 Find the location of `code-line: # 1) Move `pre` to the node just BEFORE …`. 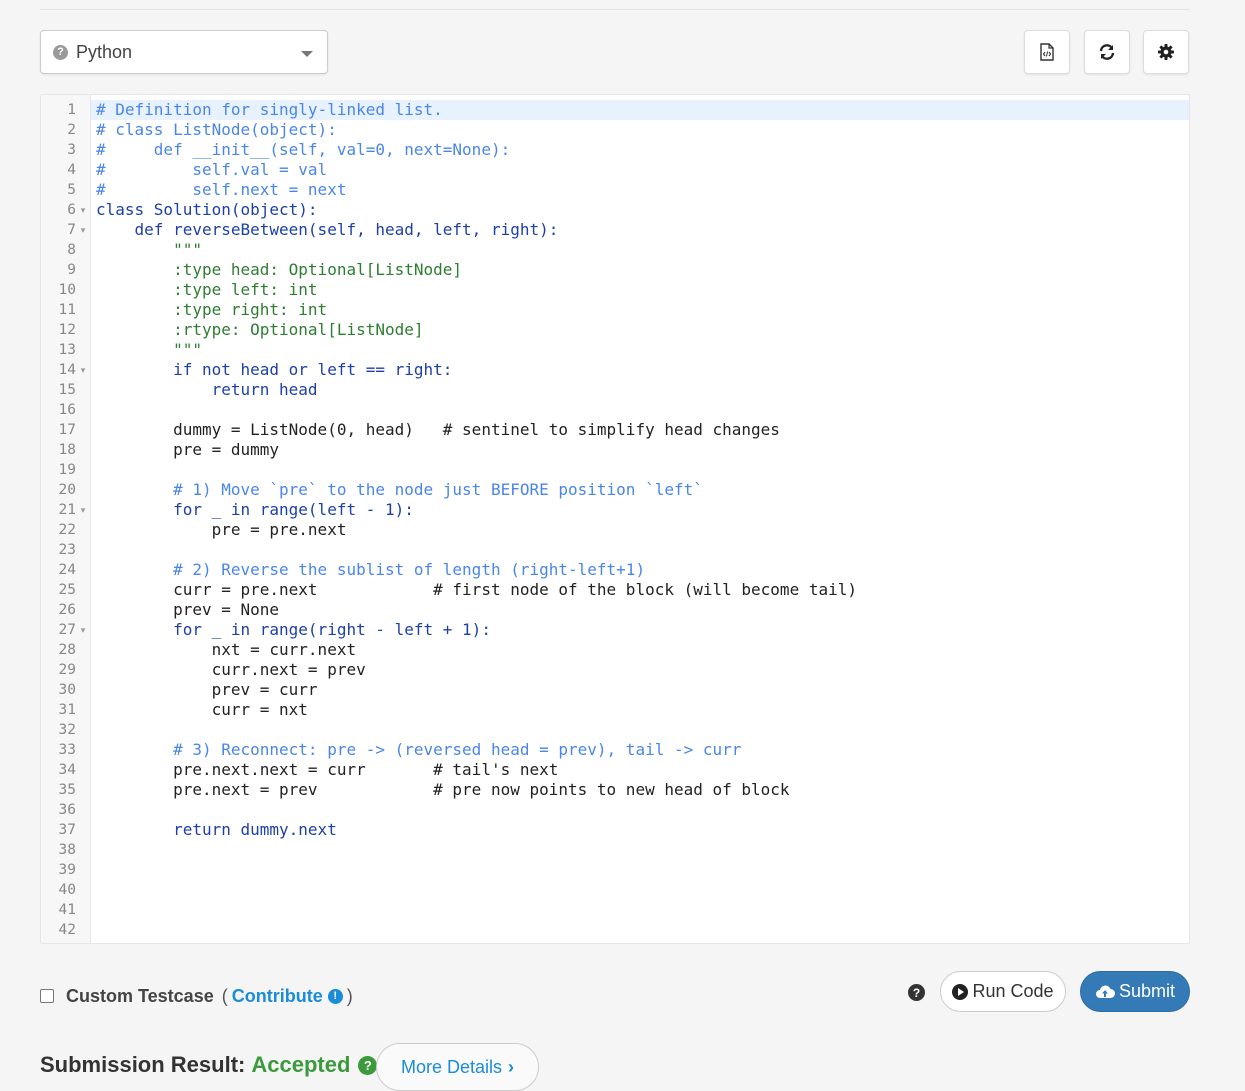

code-line: # 1) Move `pre` to the node just BEFORE … is located at coordinates (399, 490).